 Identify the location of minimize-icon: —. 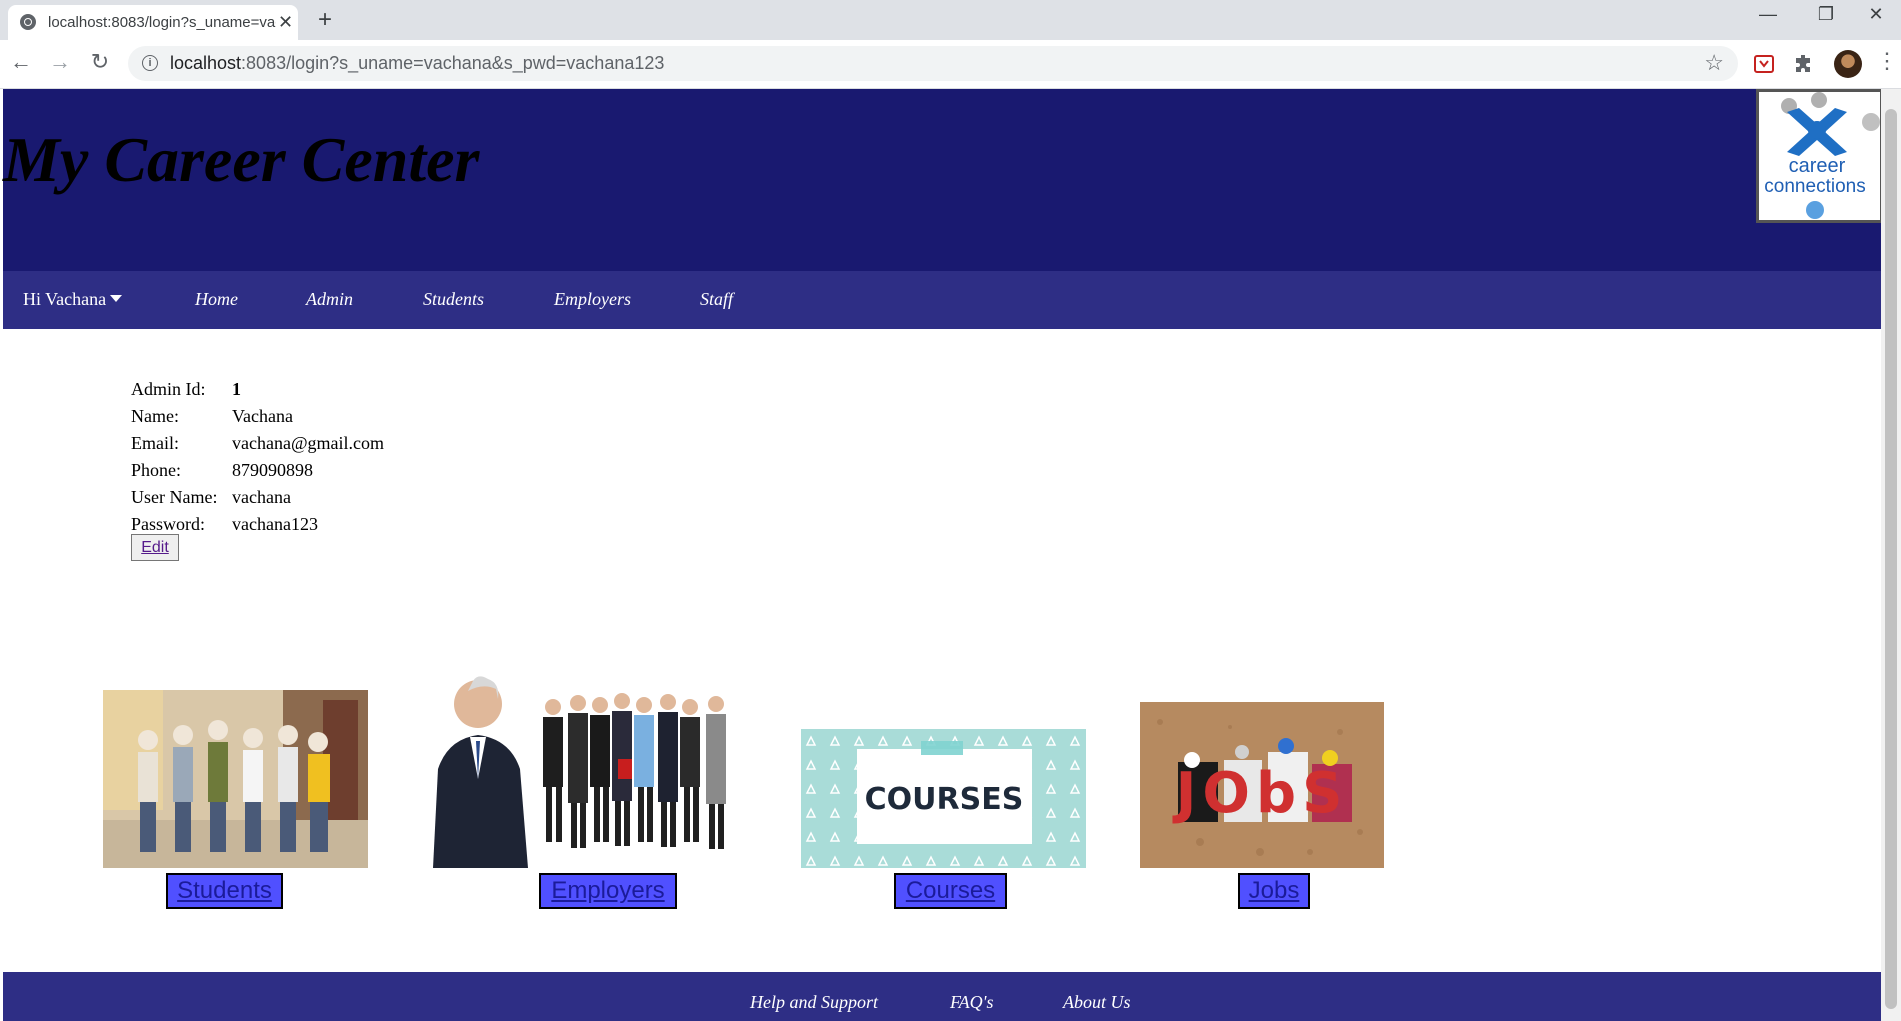
(1768, 14).